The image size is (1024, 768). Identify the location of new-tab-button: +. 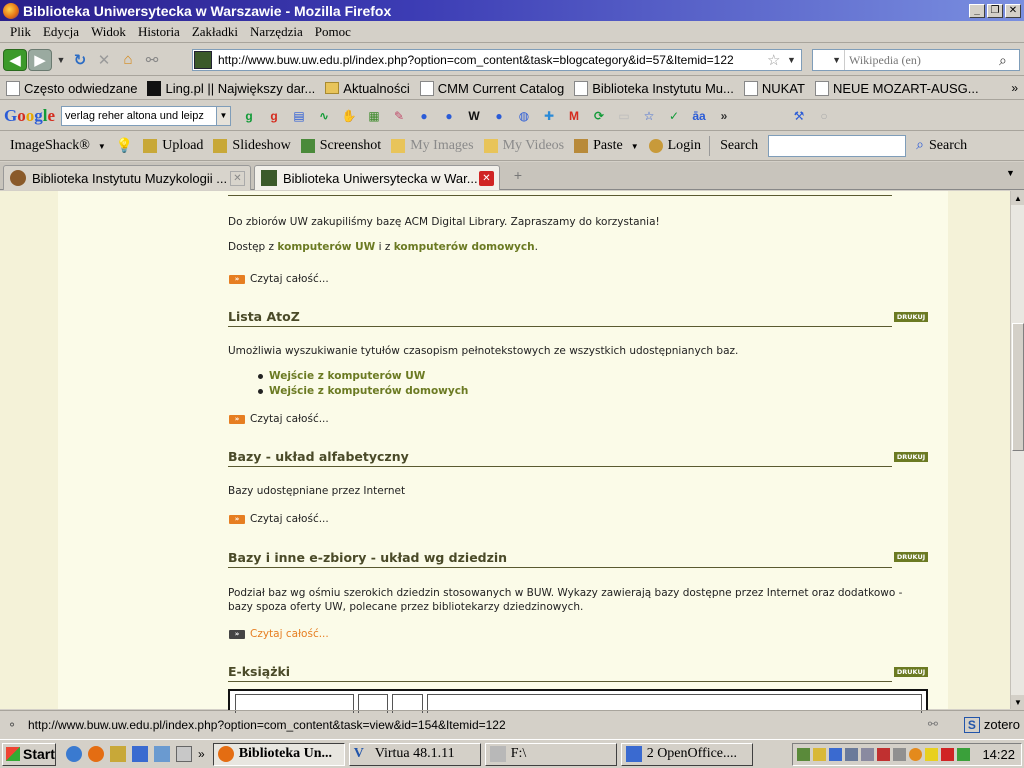
(518, 177).